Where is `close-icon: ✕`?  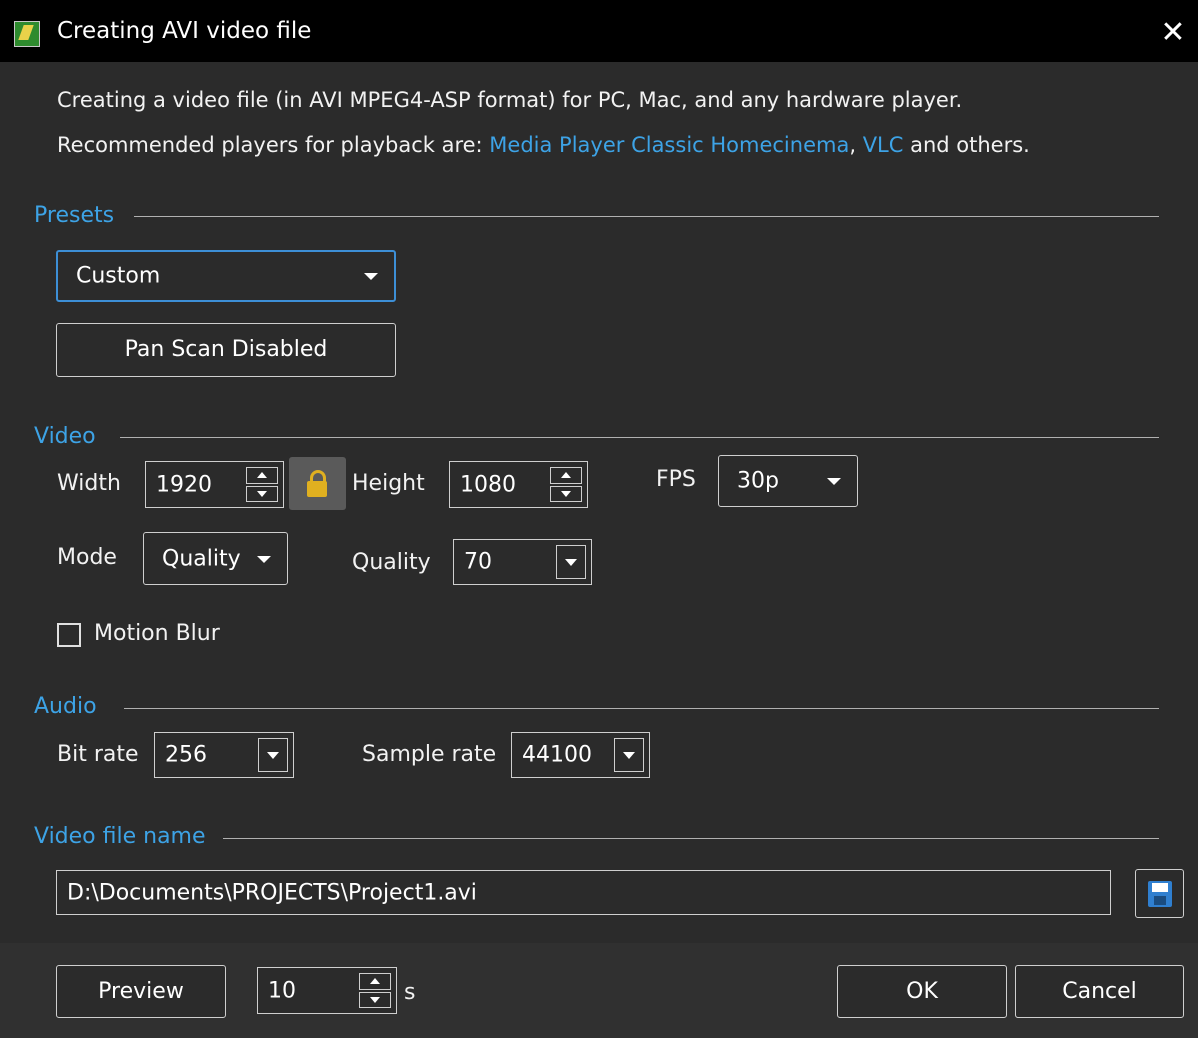
close-icon: ✕ is located at coordinates (1173, 33).